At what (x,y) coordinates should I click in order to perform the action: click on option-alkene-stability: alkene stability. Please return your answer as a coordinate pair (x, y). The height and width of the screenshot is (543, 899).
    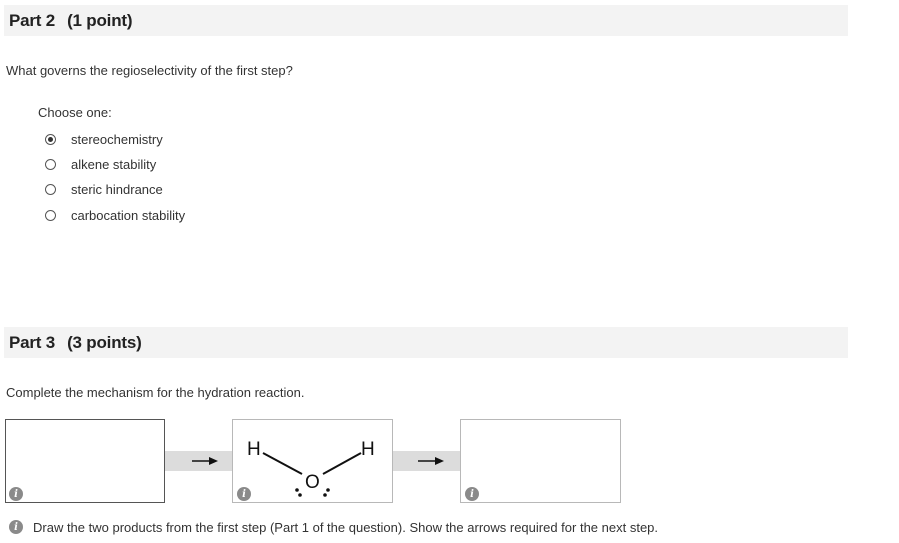
    Looking at the image, I should click on (100, 164).